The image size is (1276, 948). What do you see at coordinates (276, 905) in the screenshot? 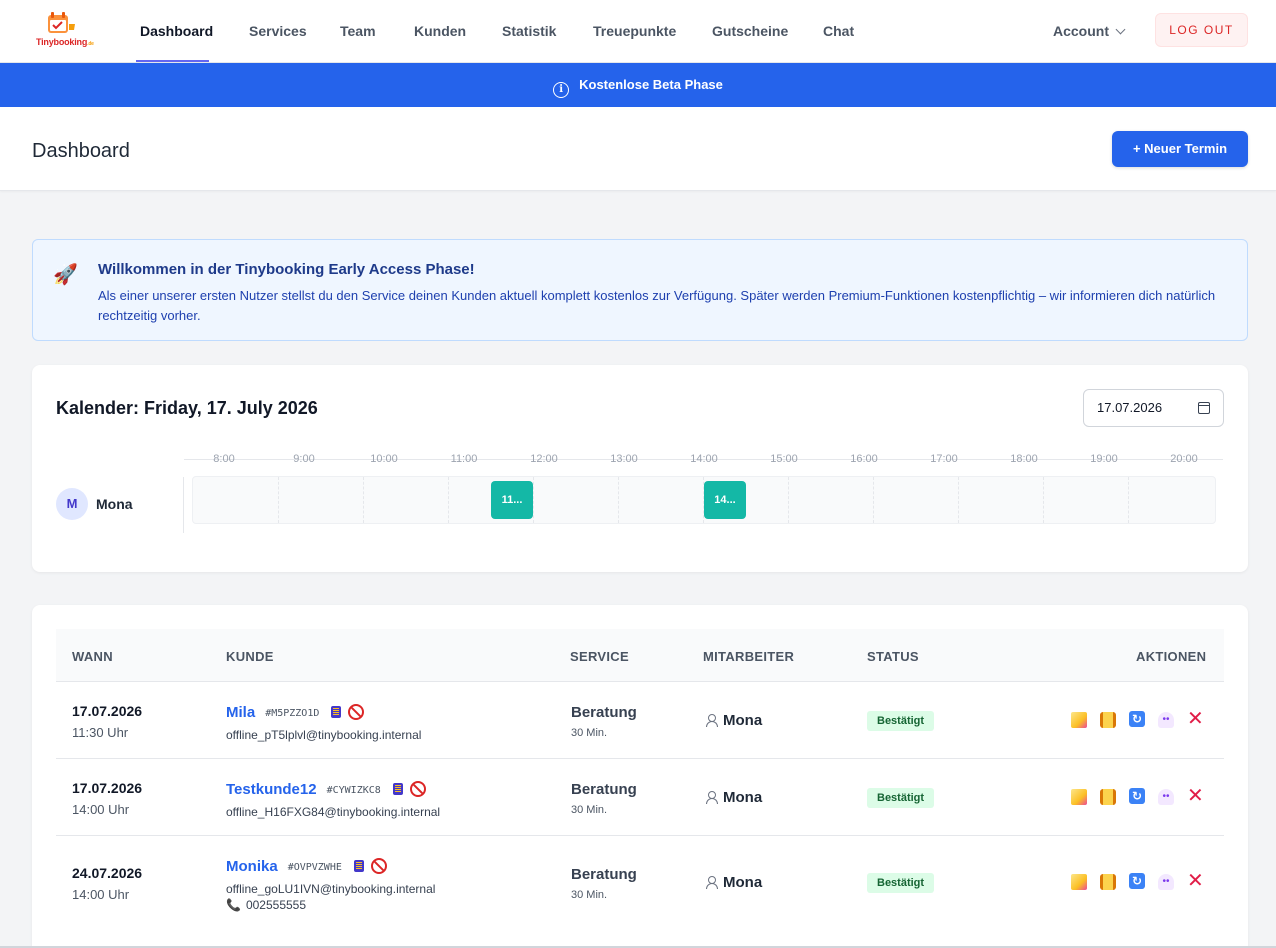
I see `customer-phone-number: 002555555` at bounding box center [276, 905].